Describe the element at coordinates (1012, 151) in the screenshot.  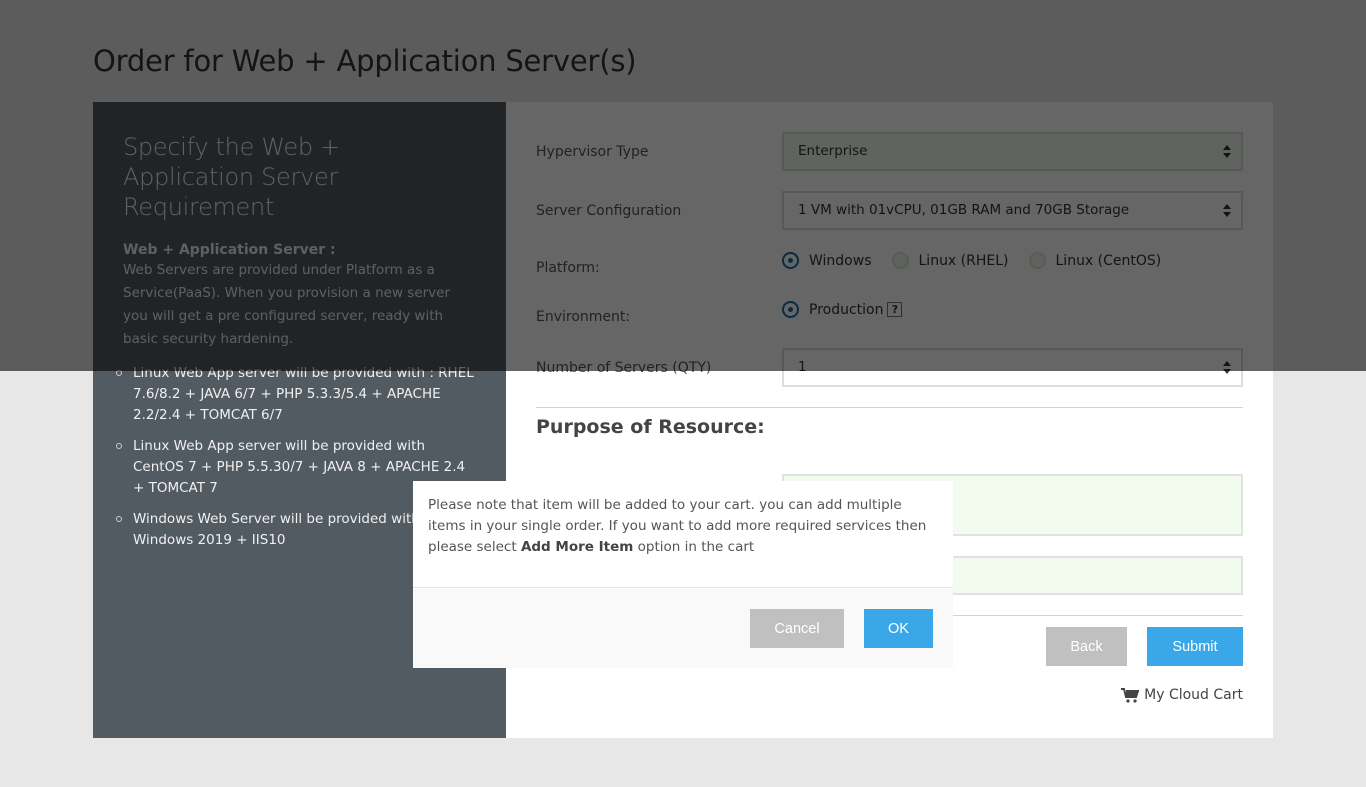
I see `hypervisor-select: Enterprise` at that location.